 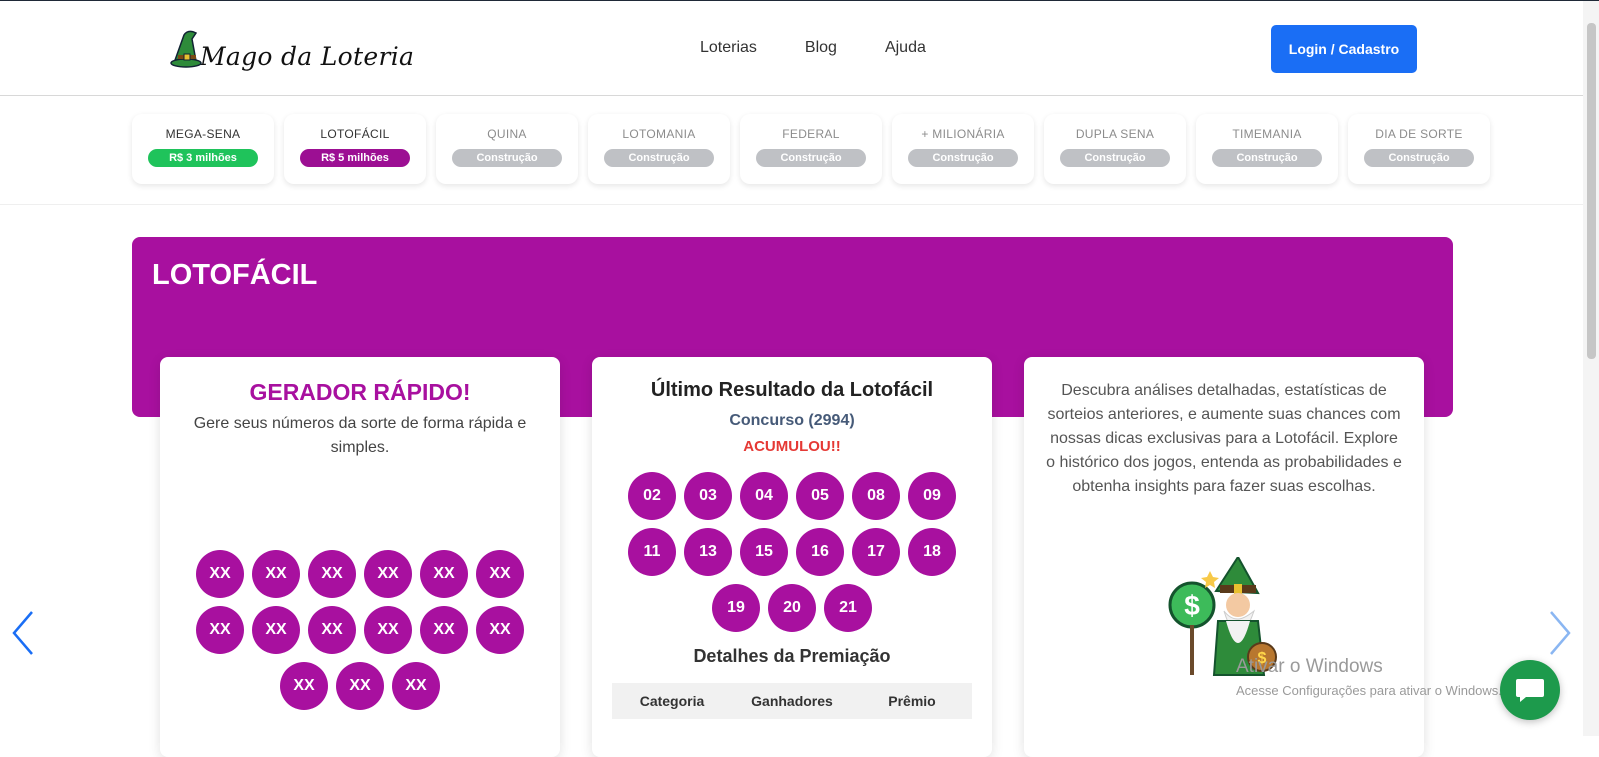 What do you see at coordinates (876, 552) in the screenshot?
I see `number-ball: 17` at bounding box center [876, 552].